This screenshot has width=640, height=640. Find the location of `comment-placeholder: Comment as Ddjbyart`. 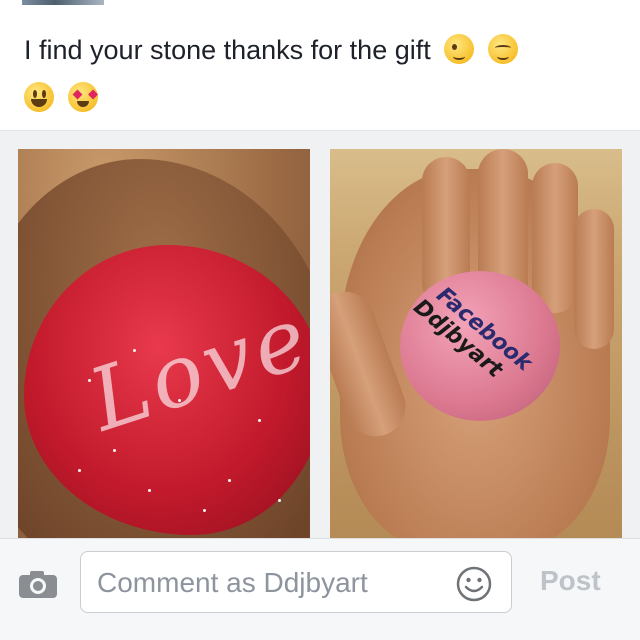

comment-placeholder: Comment as Ddjbyart is located at coordinates (232, 582).